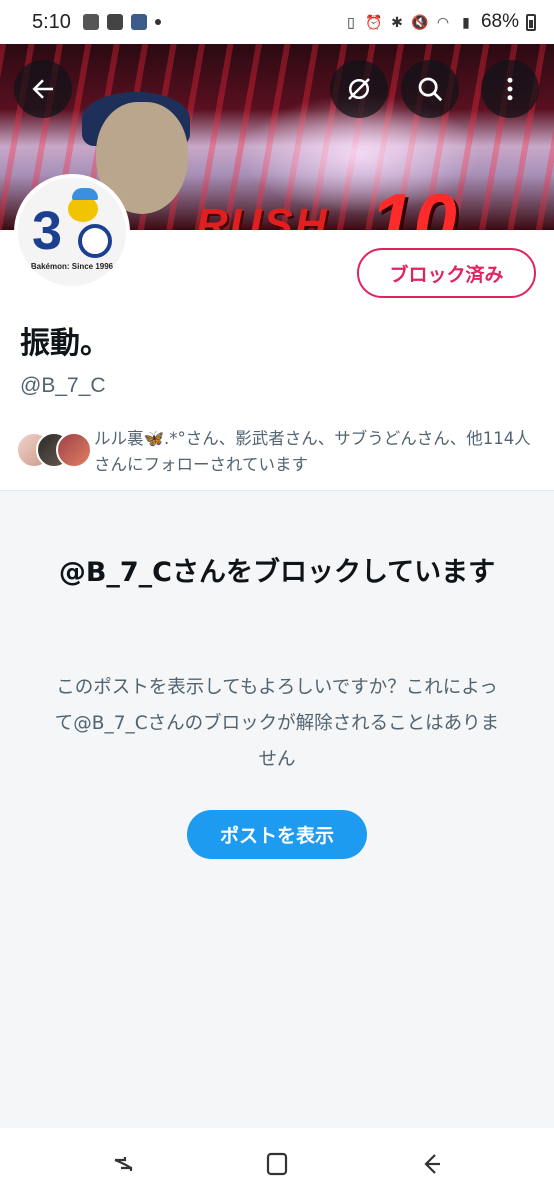 Image resolution: width=554 pixels, height=1200 pixels. What do you see at coordinates (277, 572) in the screenshot?
I see `blocked-title: @B_7_Cさんをブロックしています` at bounding box center [277, 572].